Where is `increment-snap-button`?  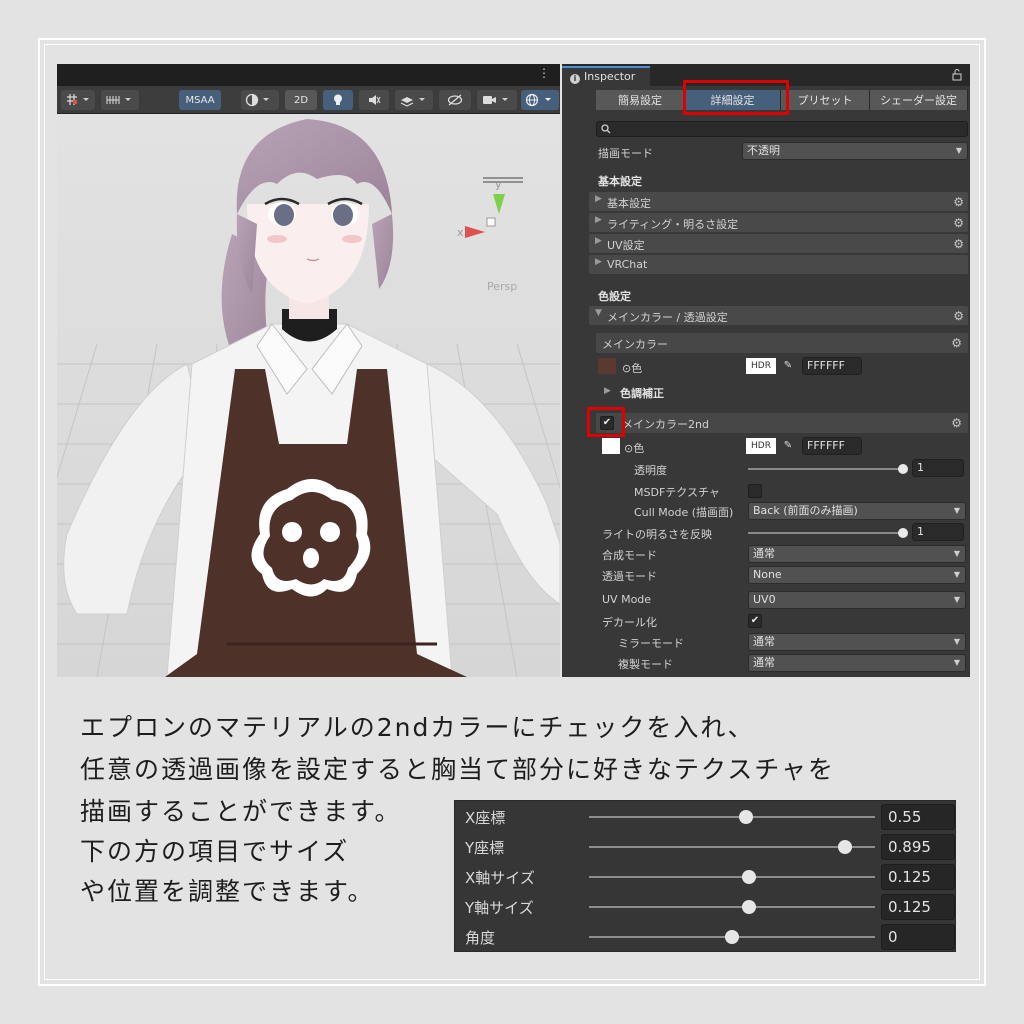 increment-snap-button is located at coordinates (120, 100).